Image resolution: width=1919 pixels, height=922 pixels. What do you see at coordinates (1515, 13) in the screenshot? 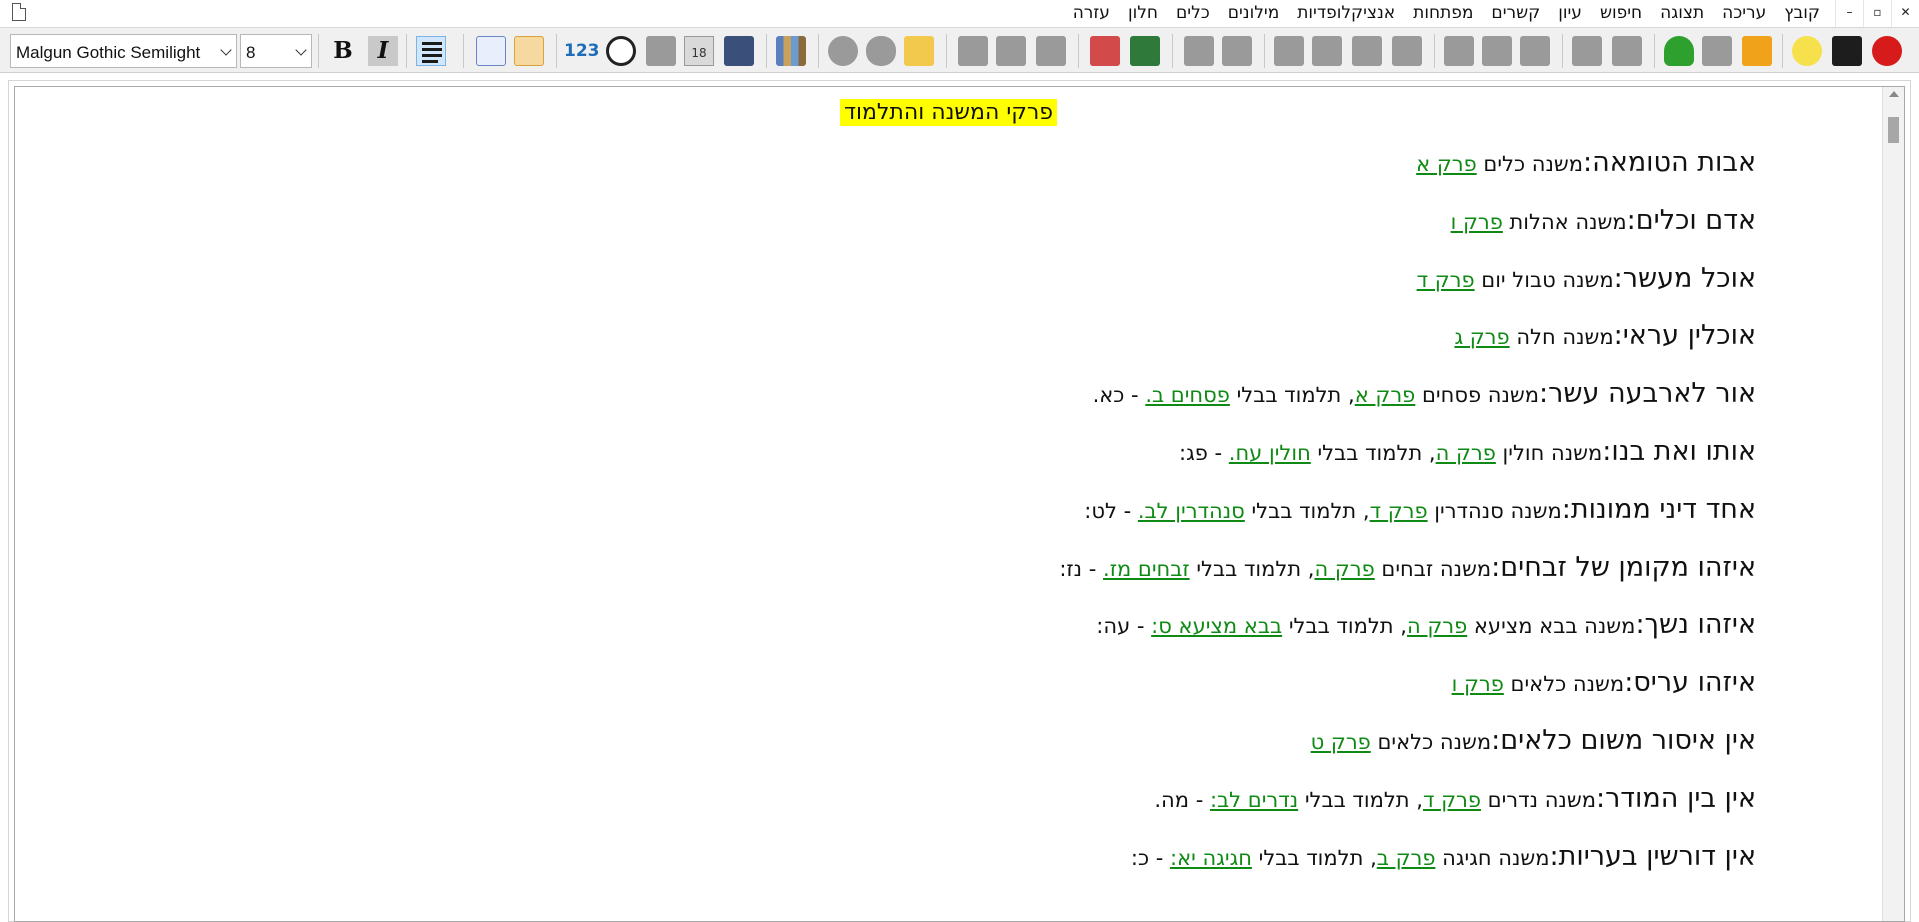
I see `menu-links: קשרים` at bounding box center [1515, 13].